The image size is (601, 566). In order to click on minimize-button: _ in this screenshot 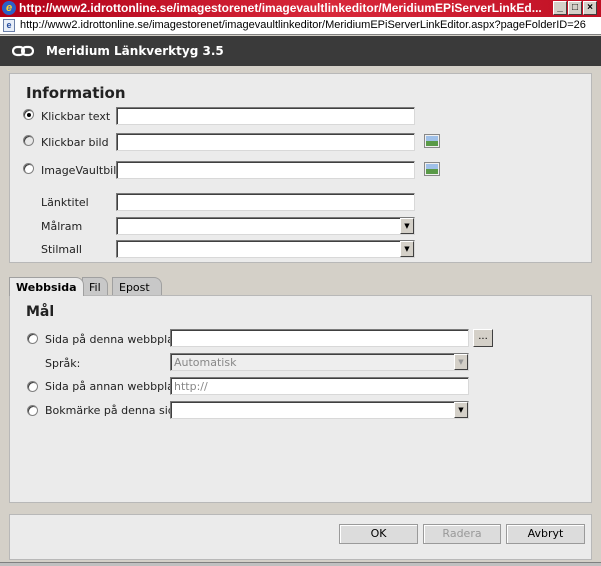, I will do `click(560, 8)`.